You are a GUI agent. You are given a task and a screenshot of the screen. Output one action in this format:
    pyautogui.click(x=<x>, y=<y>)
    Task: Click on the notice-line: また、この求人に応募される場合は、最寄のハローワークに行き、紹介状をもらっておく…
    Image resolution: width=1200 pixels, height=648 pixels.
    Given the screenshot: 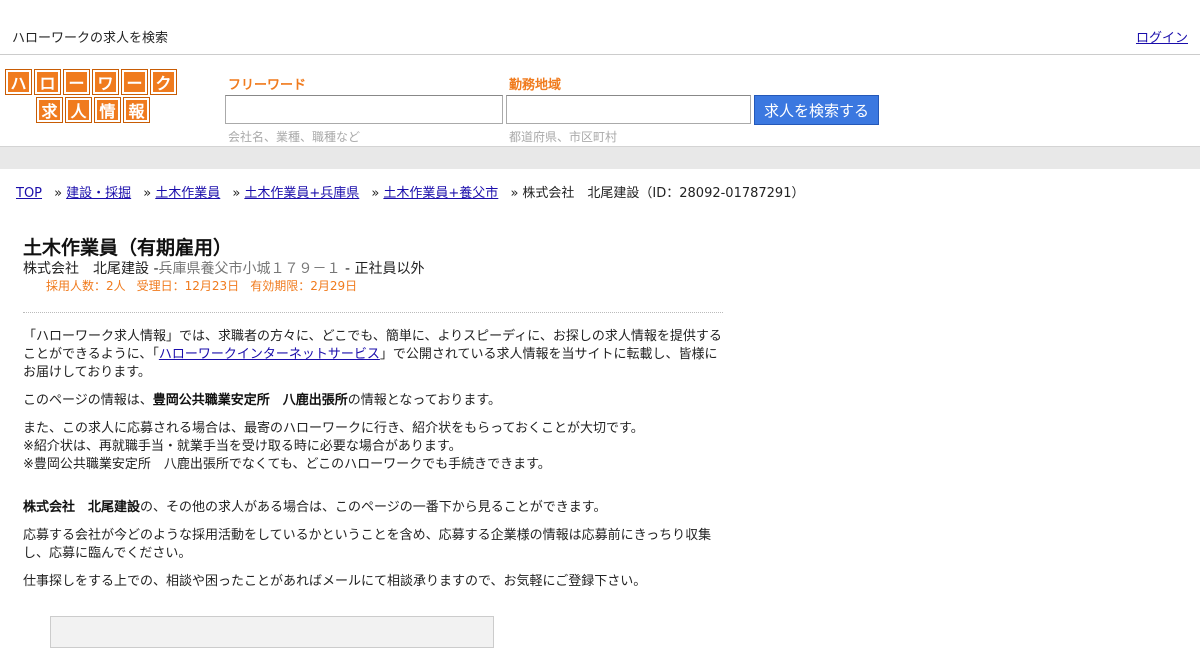 What is the action you would take?
    pyautogui.click(x=333, y=428)
    